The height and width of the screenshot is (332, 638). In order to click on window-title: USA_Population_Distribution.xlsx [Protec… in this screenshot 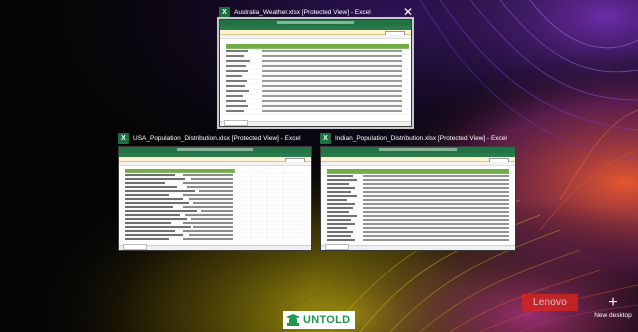, I will do `click(217, 138)`.